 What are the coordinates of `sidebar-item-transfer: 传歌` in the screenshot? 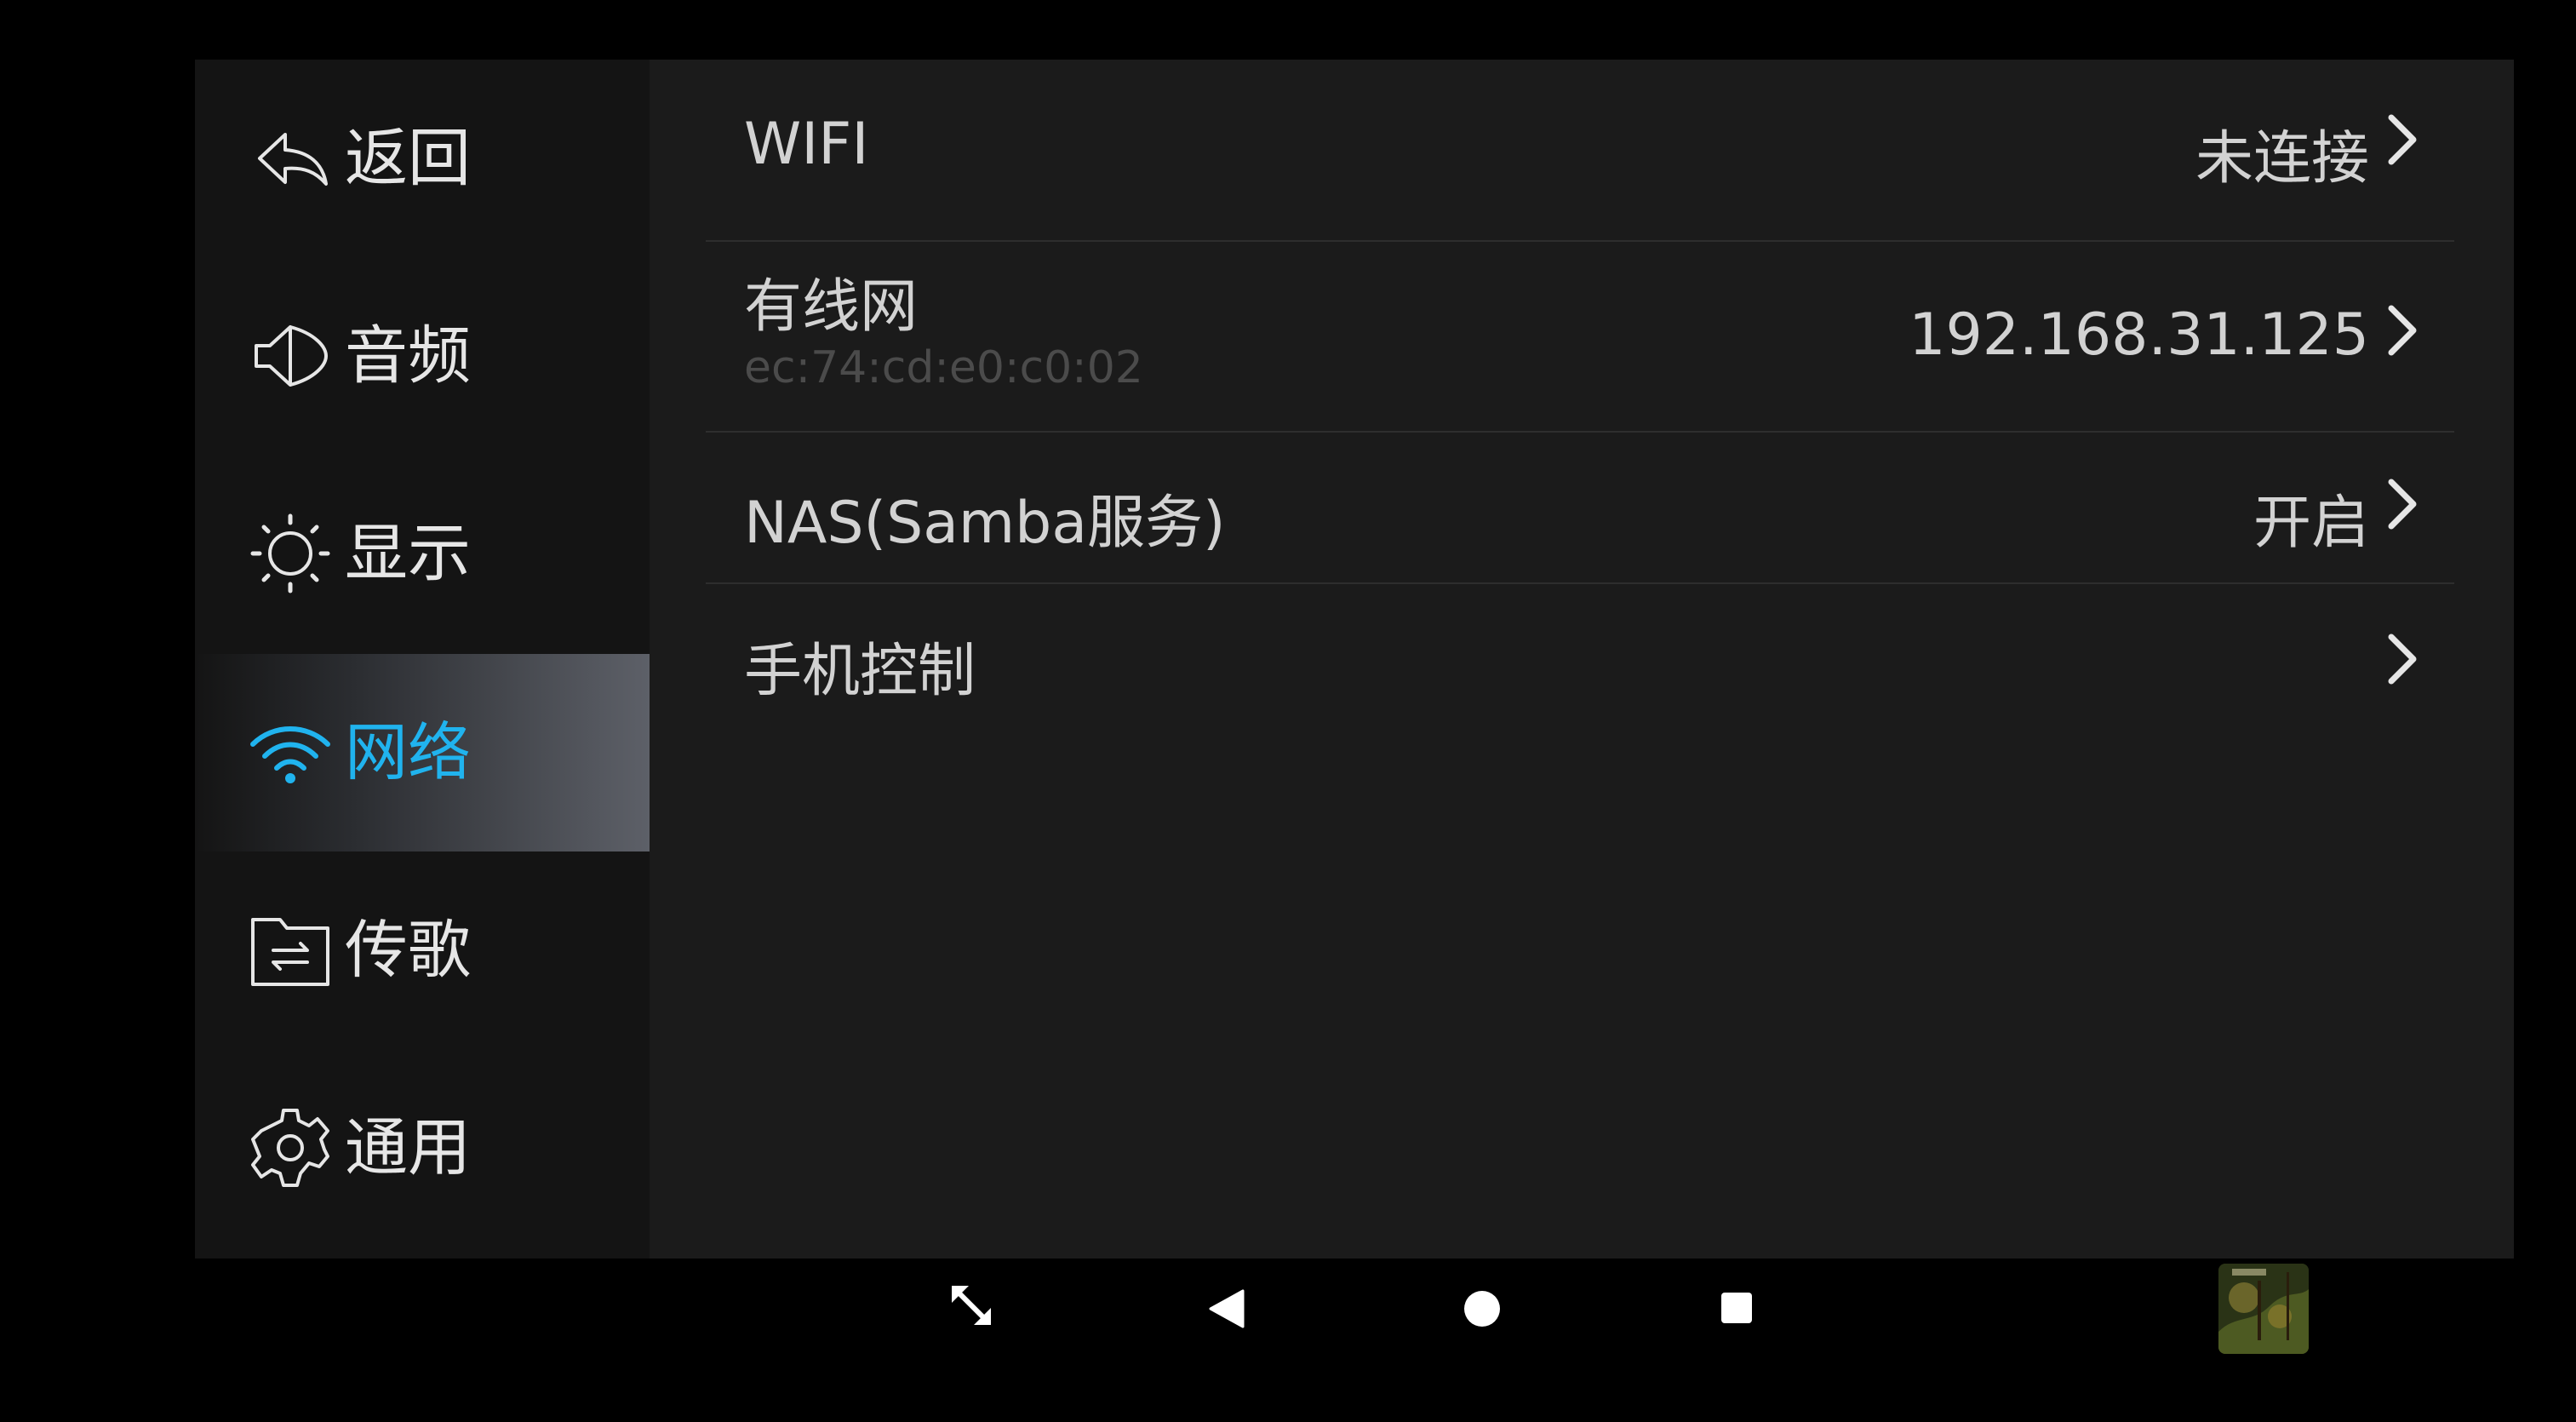 It's located at (423, 950).